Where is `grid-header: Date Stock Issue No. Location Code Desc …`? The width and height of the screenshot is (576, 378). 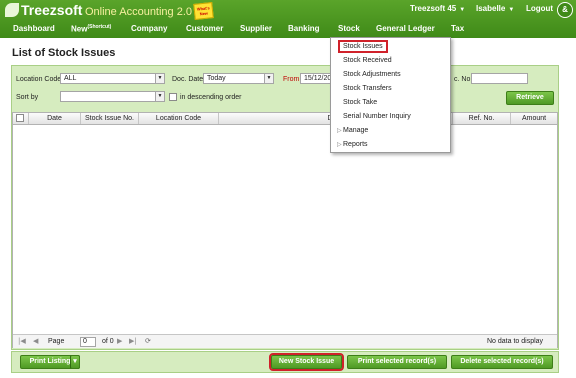
grid-header: Date Stock Issue No. Location Code Desc … is located at coordinates (285, 119).